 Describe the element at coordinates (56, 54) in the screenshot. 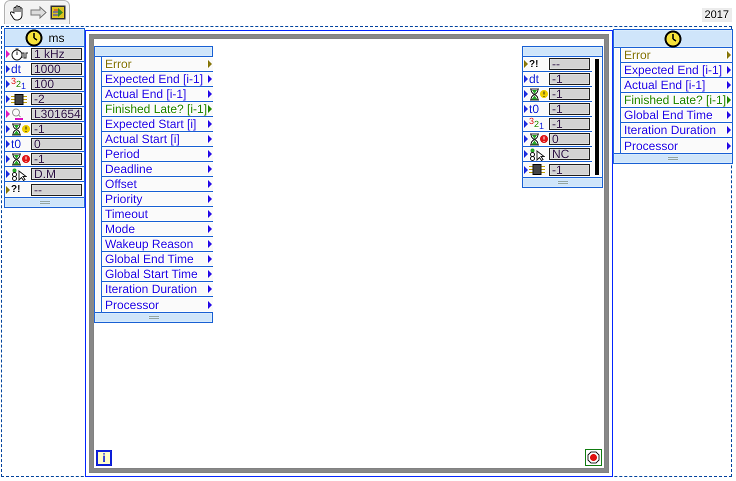

I see `constant-value: 1 kHz` at that location.